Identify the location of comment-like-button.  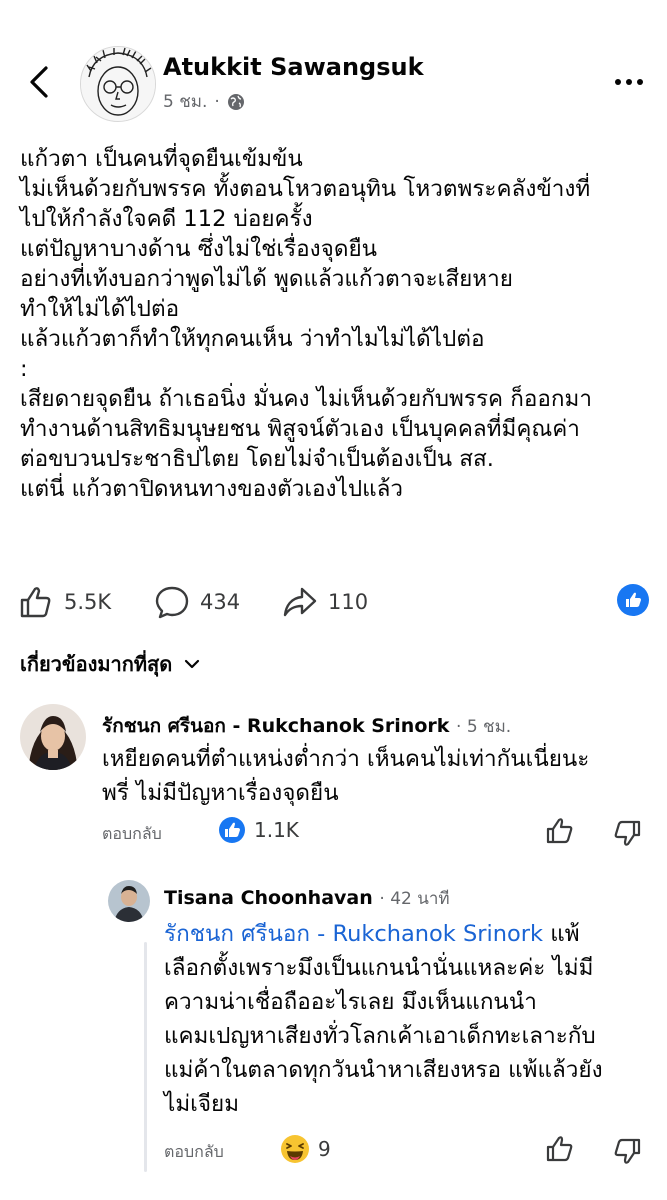
(560, 833).